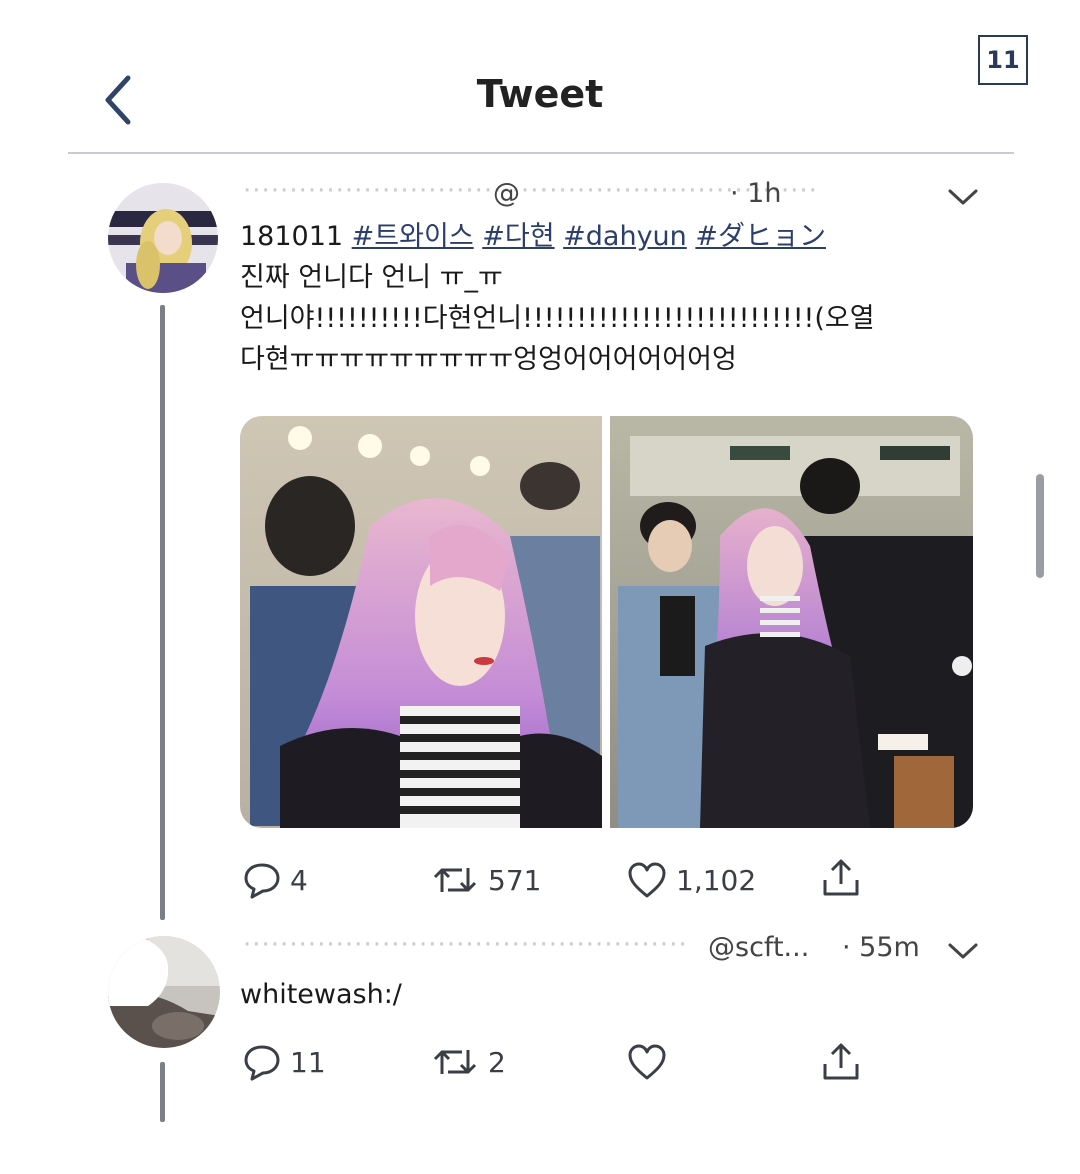  I want to click on username: @, so click(506, 193).